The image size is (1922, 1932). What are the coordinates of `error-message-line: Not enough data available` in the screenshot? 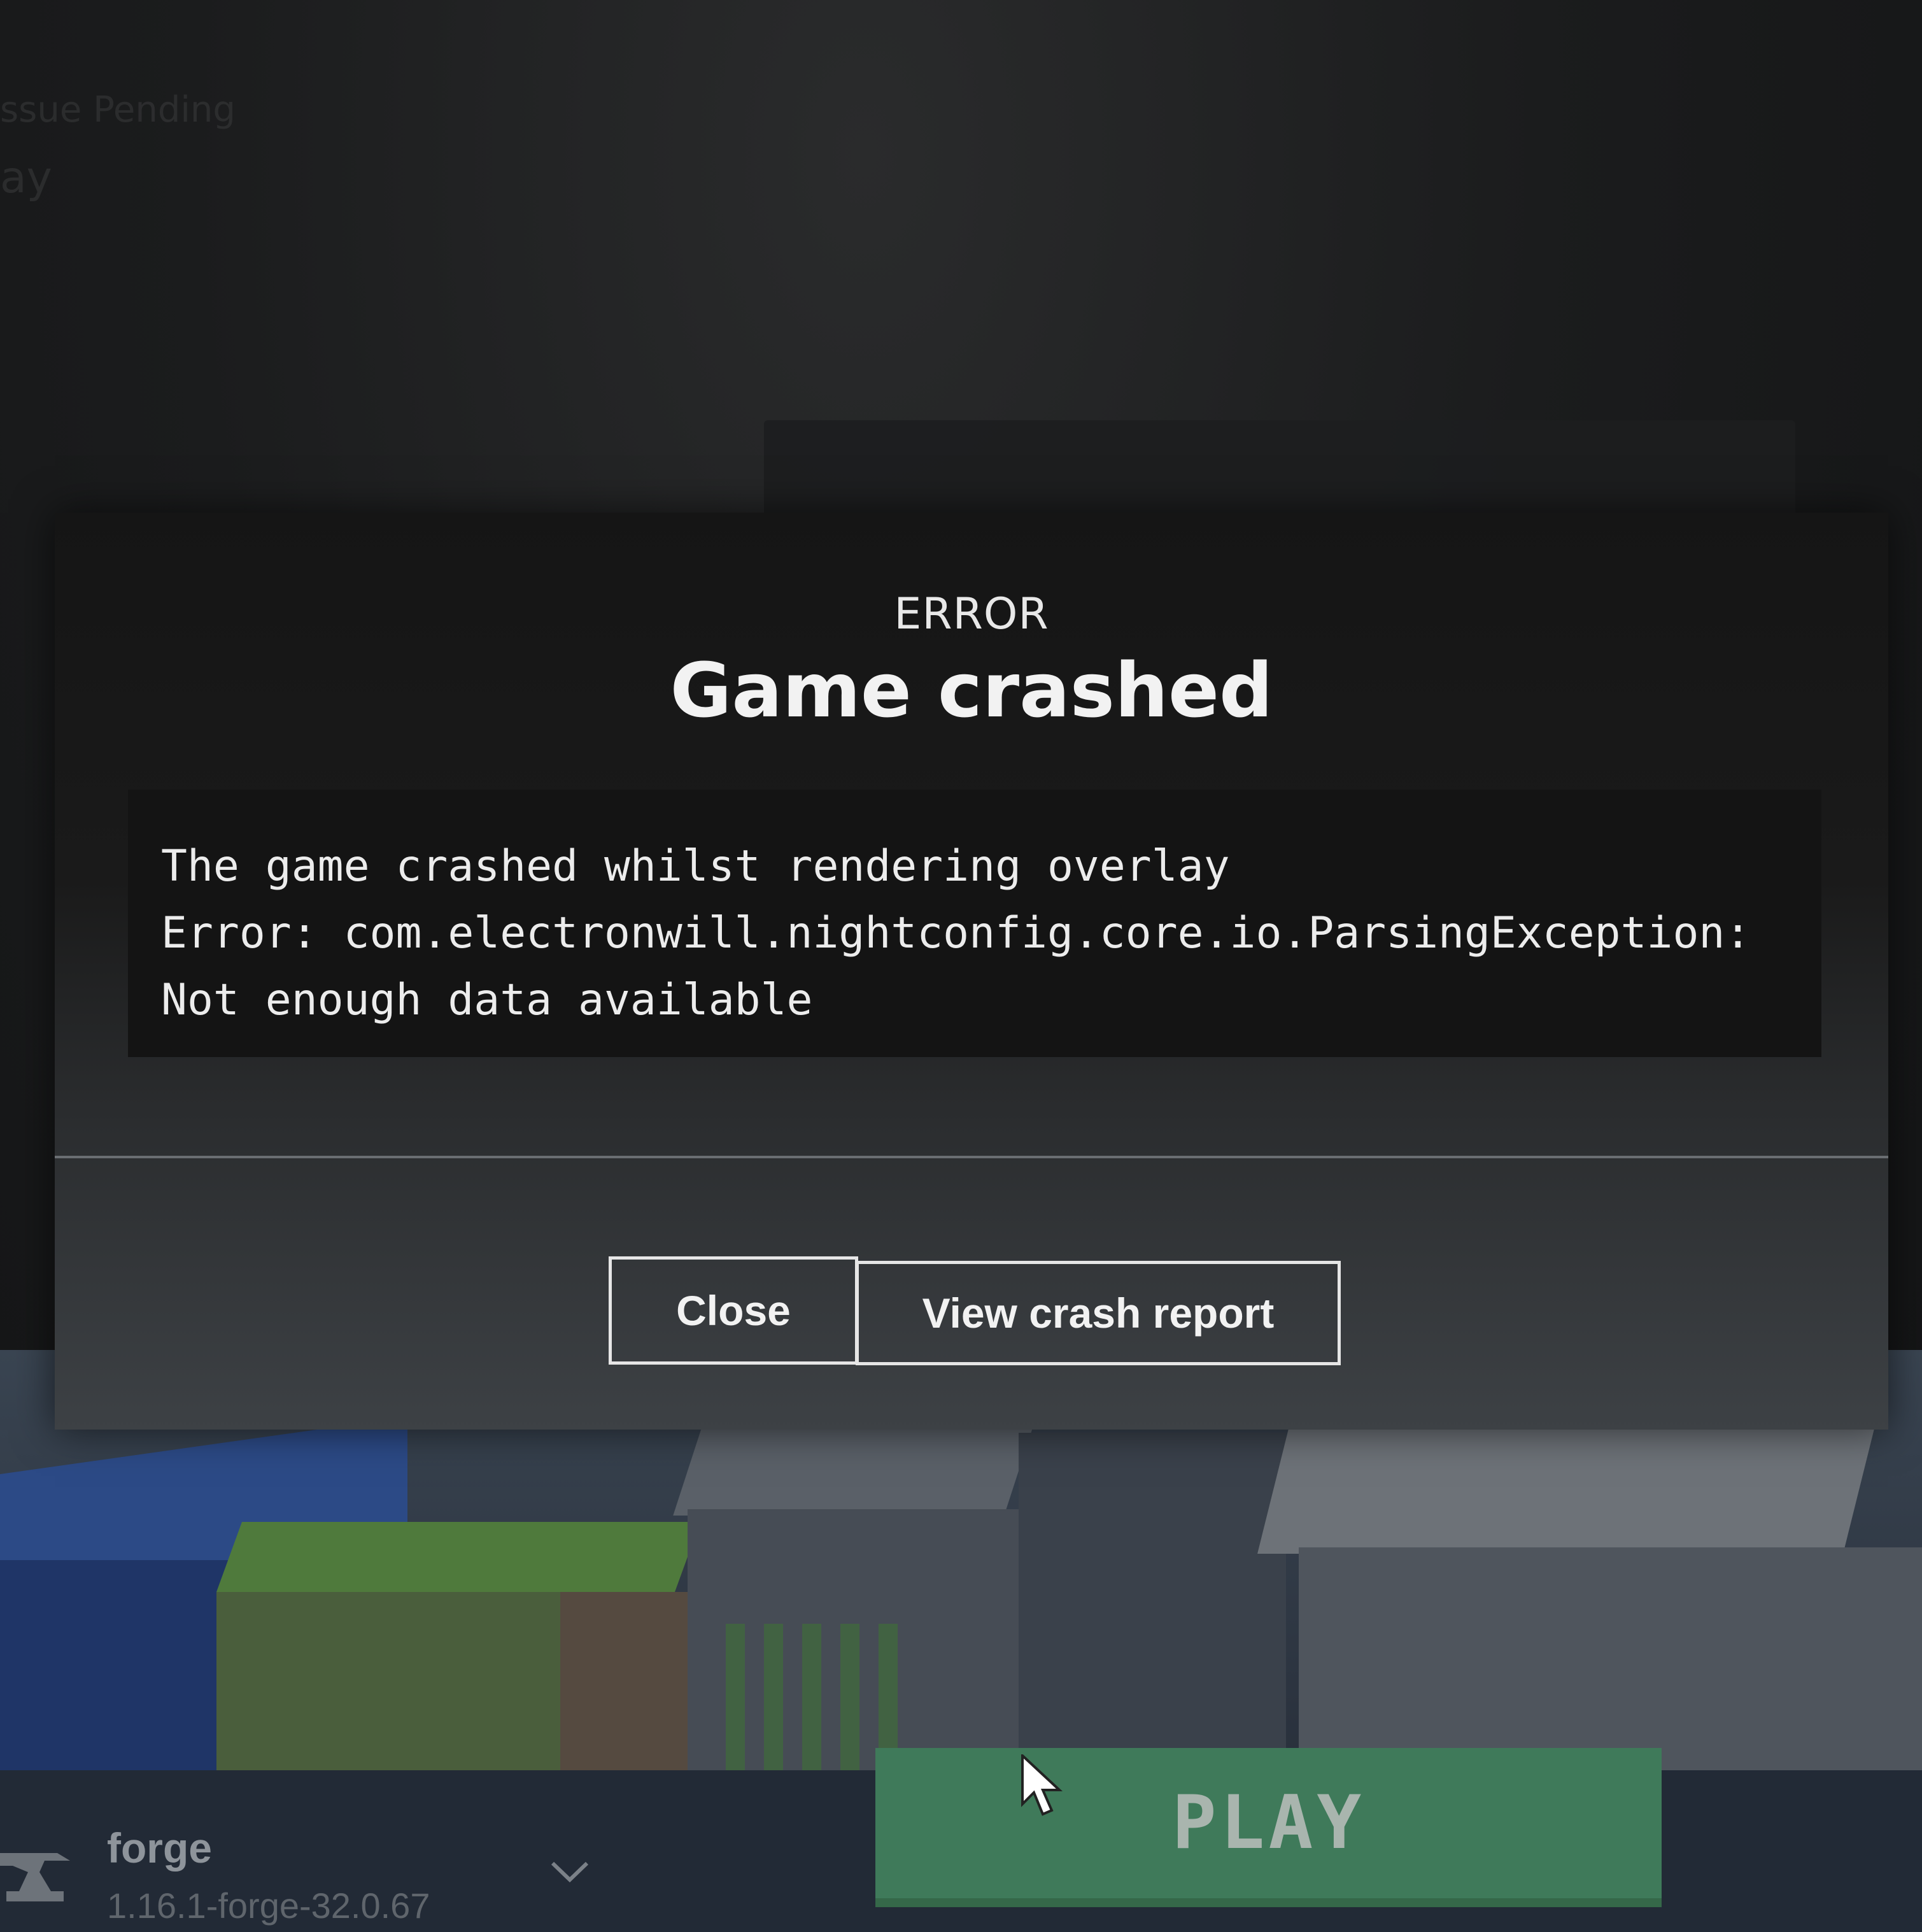 It's located at (487, 1000).